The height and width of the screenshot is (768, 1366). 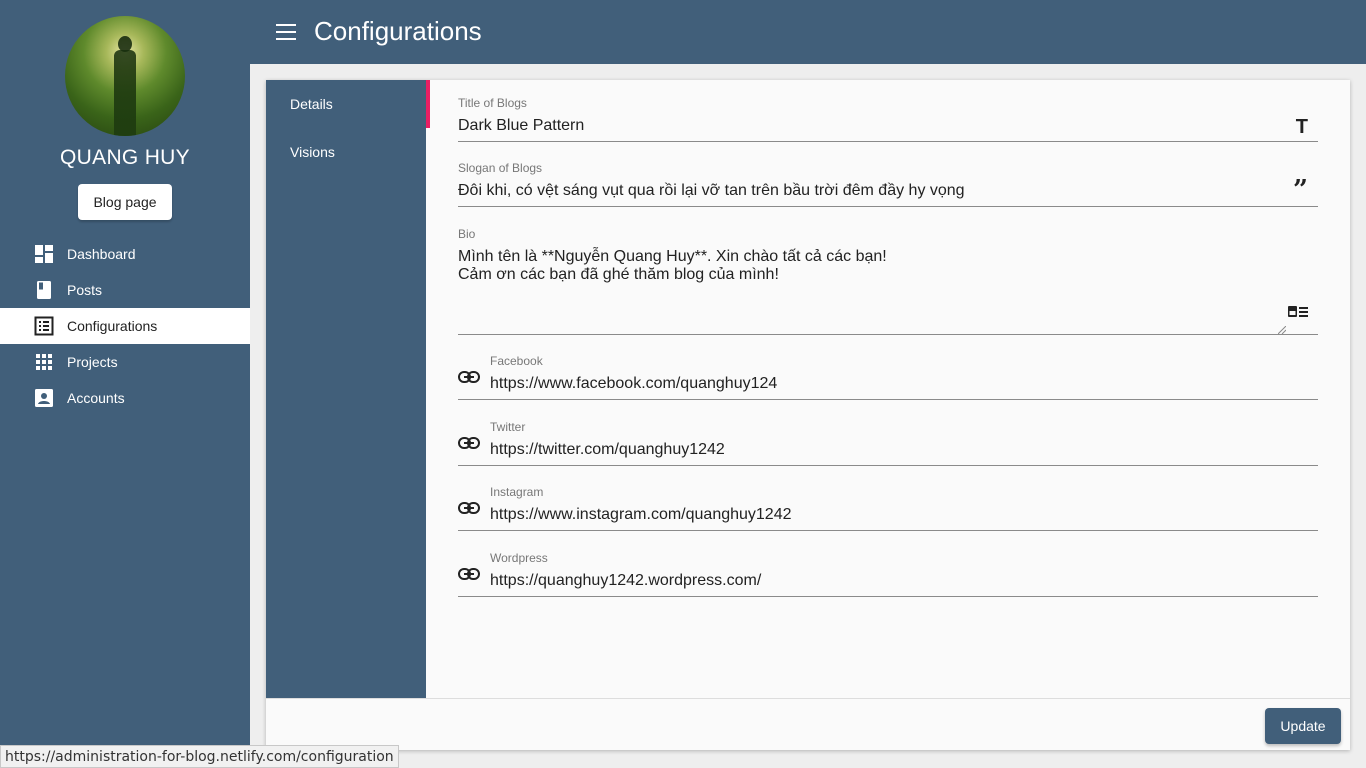 What do you see at coordinates (1300, 190) in the screenshot?
I see `format-quote-icon: ”` at bounding box center [1300, 190].